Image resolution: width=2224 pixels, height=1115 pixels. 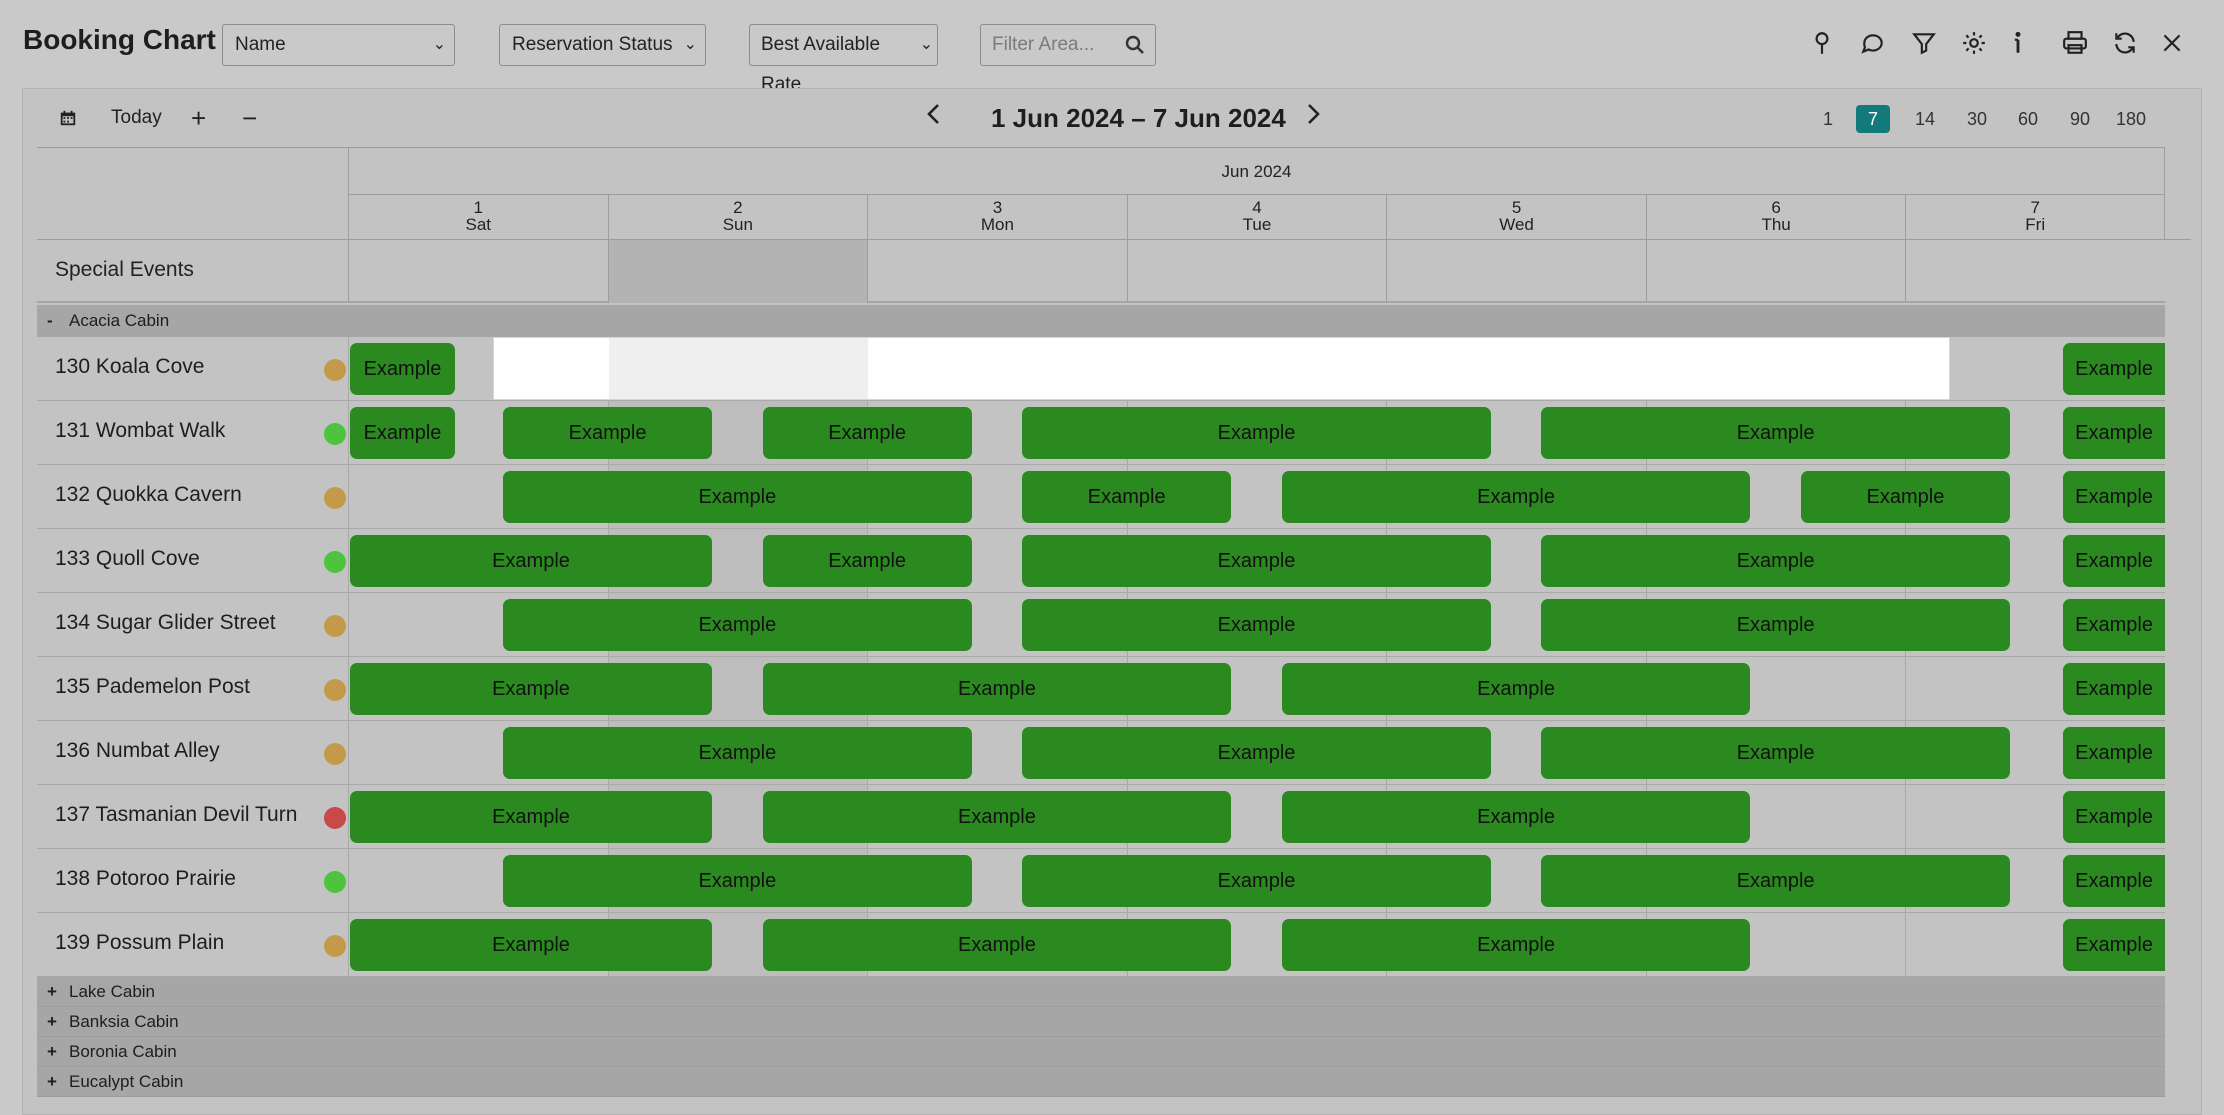 What do you see at coordinates (2028, 119) in the screenshot?
I see `zoom-option-60: 60` at bounding box center [2028, 119].